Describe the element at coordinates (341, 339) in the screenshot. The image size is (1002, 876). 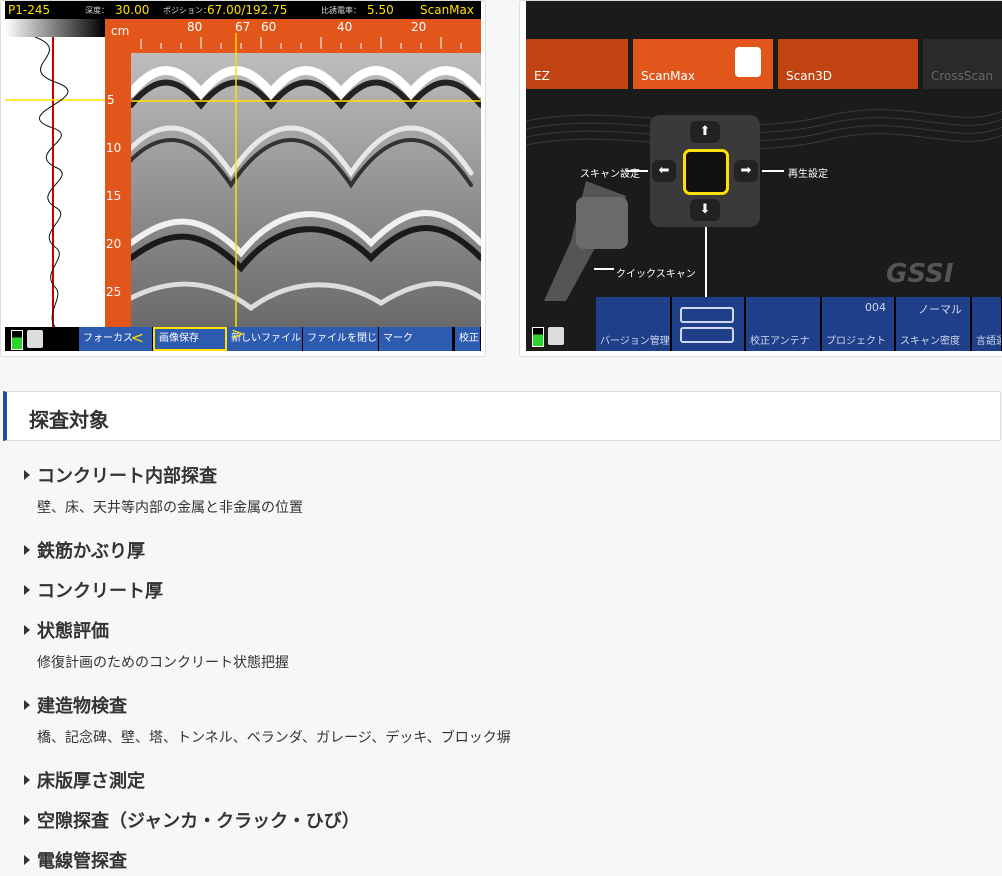
I see `close-file-button: ファイルを閉じる` at that location.